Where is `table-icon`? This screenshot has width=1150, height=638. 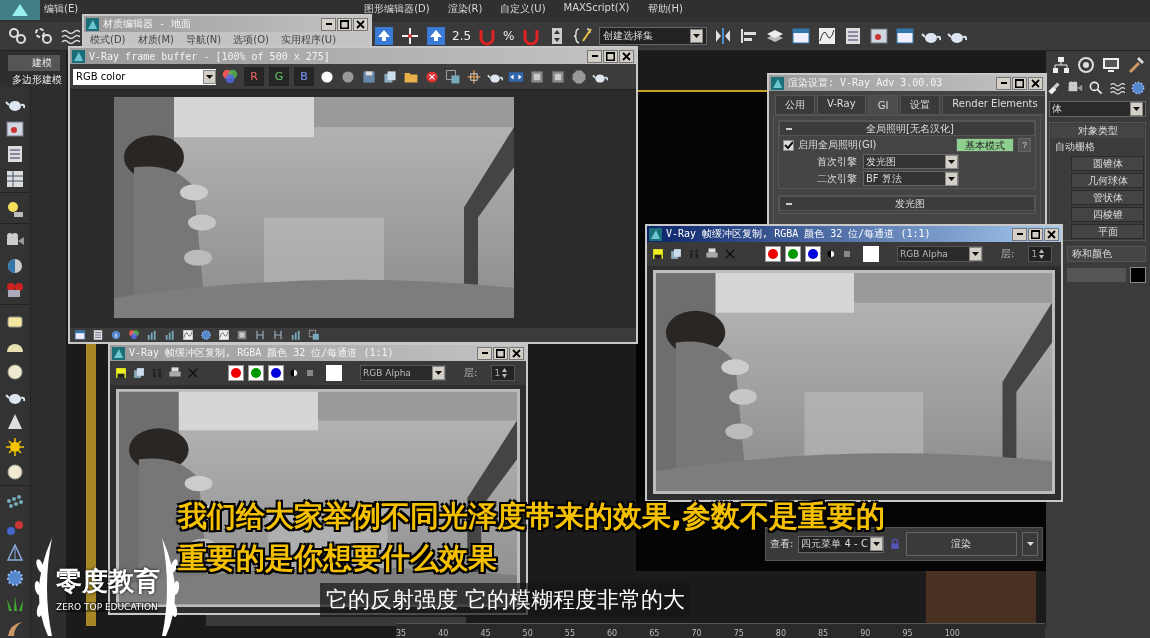 table-icon is located at coordinates (15, 179).